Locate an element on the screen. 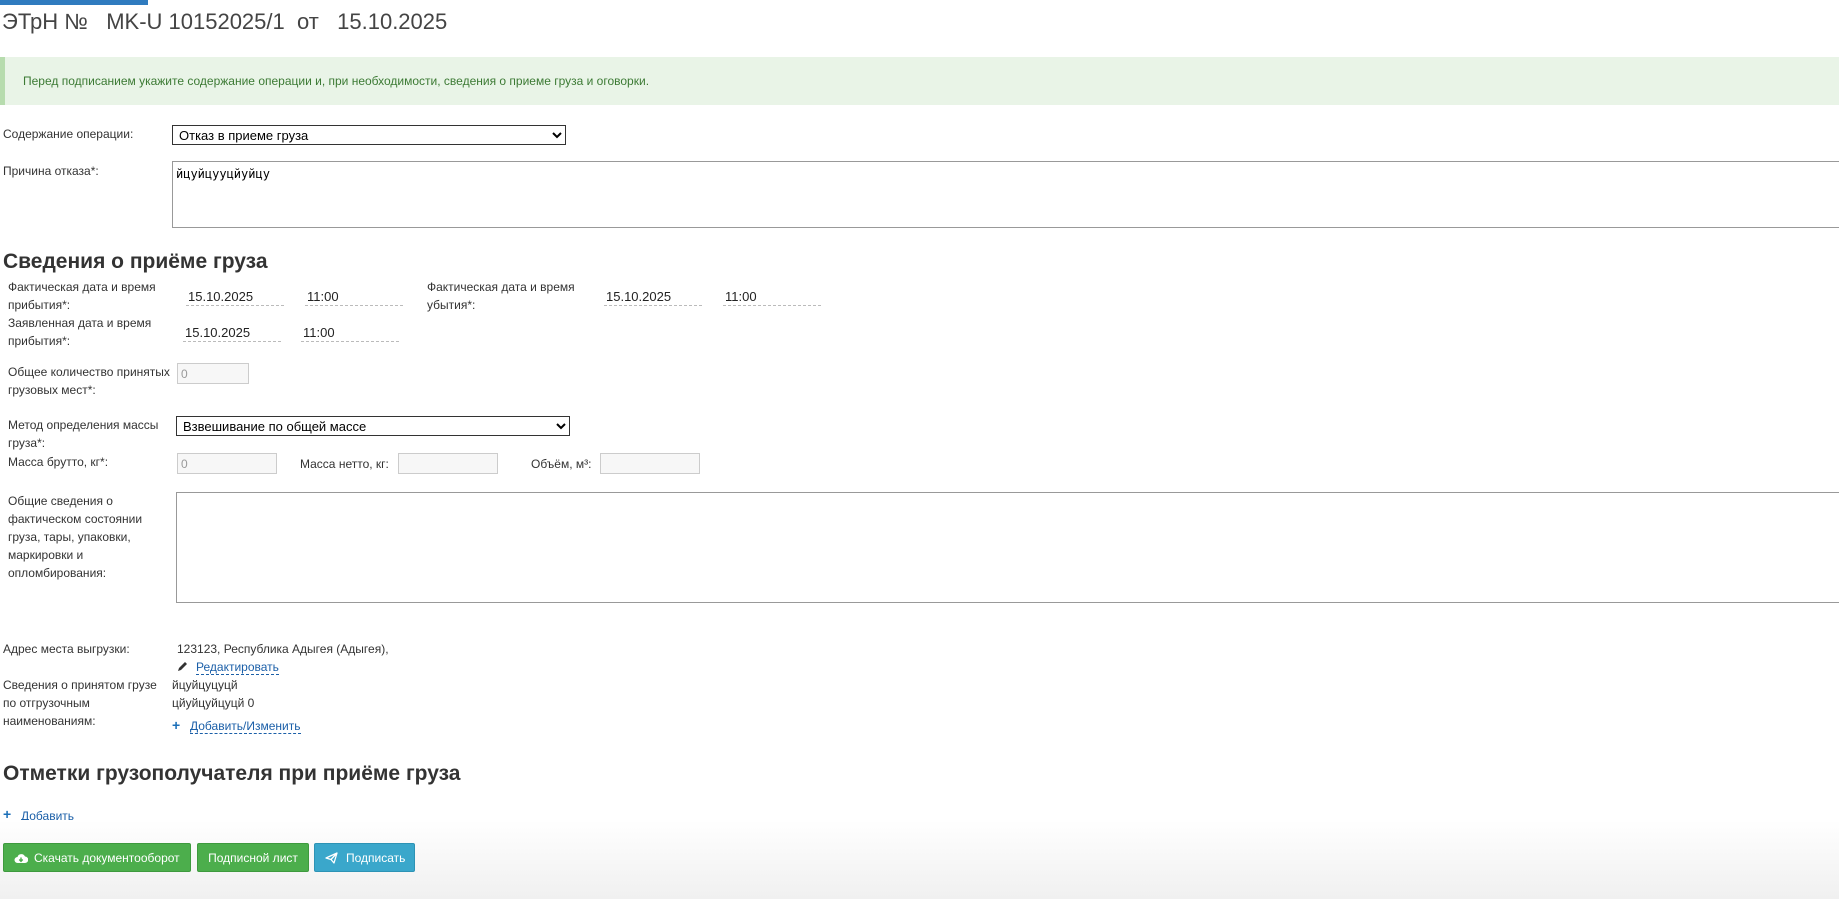 The height and width of the screenshot is (899, 1839). sign-label: Подписать is located at coordinates (376, 858).